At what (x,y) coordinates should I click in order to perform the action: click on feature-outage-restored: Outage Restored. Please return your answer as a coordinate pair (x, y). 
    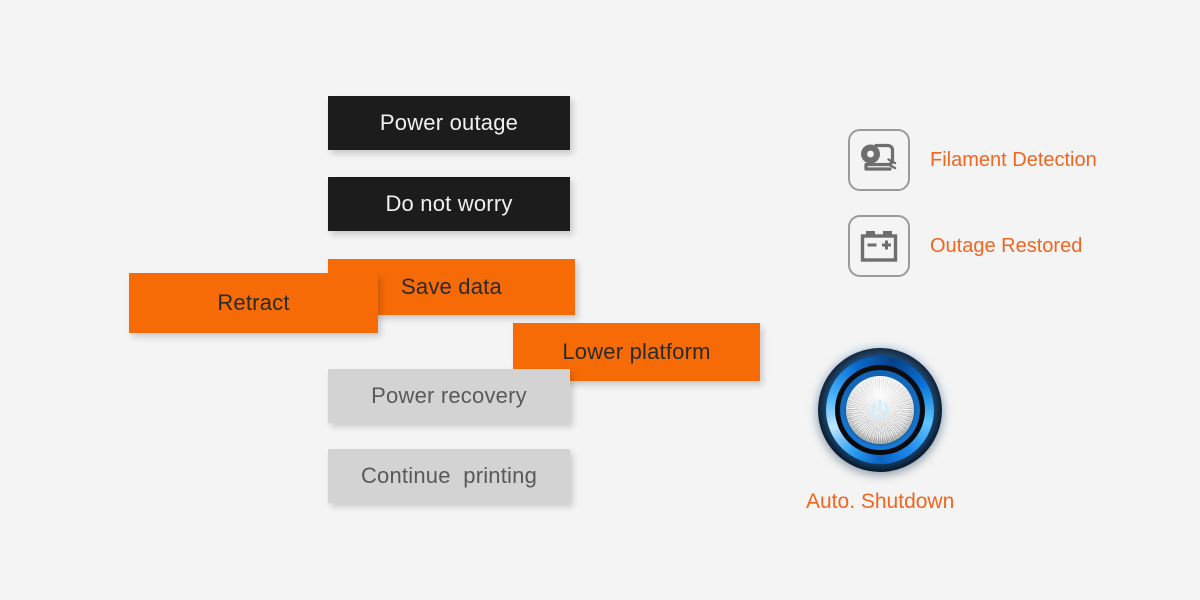
    Looking at the image, I should click on (965, 246).